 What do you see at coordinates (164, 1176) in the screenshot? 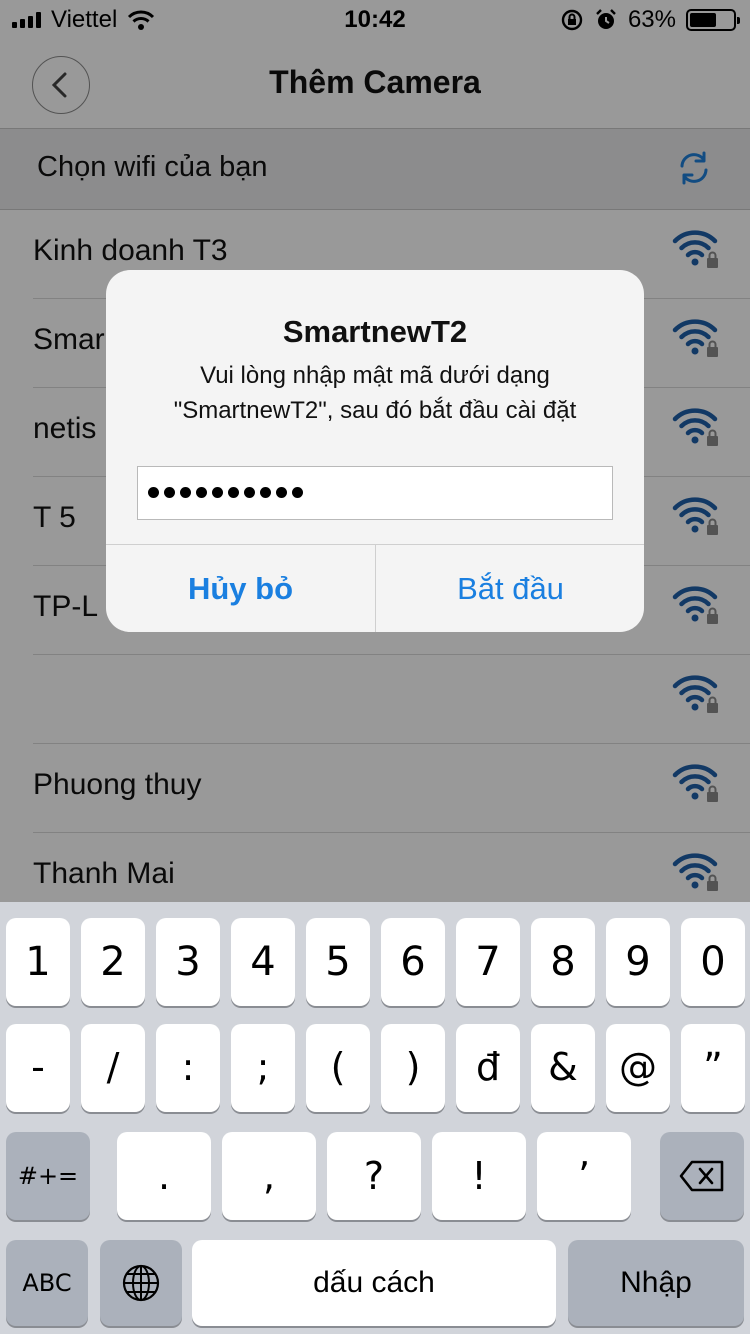
I see `key-punctuation: .` at bounding box center [164, 1176].